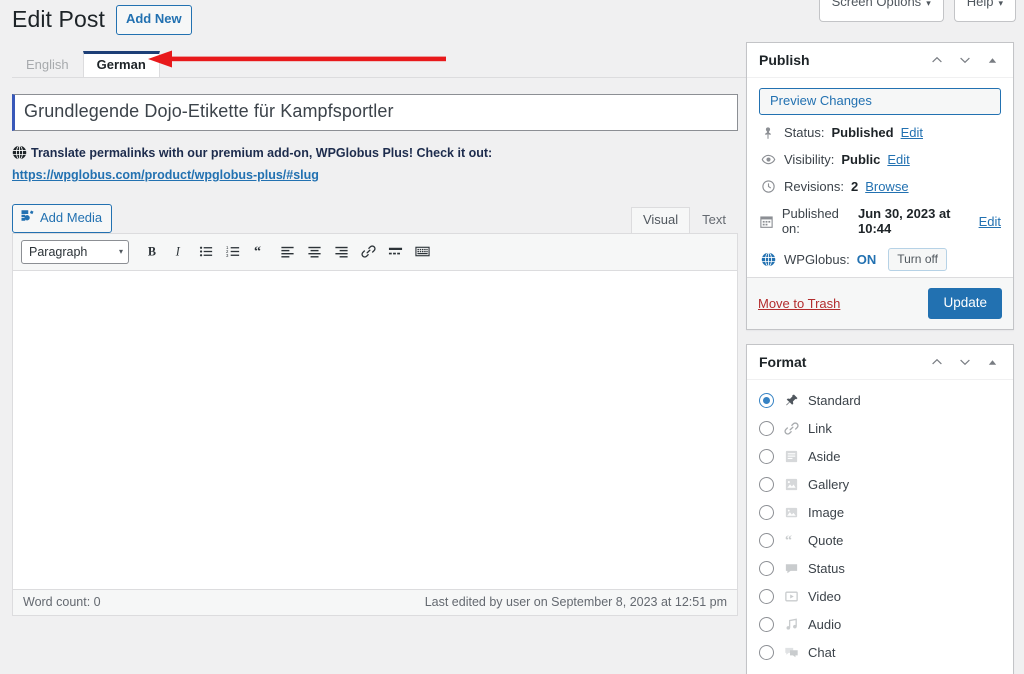 The image size is (1024, 674). I want to click on calendar-icon, so click(767, 221).